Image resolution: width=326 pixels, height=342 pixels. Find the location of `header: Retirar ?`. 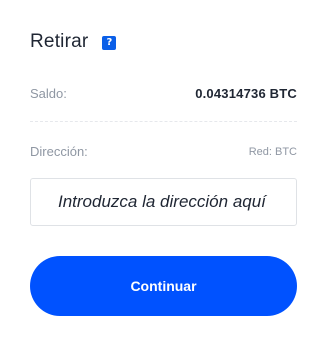

header: Retirar ? is located at coordinates (73, 42).